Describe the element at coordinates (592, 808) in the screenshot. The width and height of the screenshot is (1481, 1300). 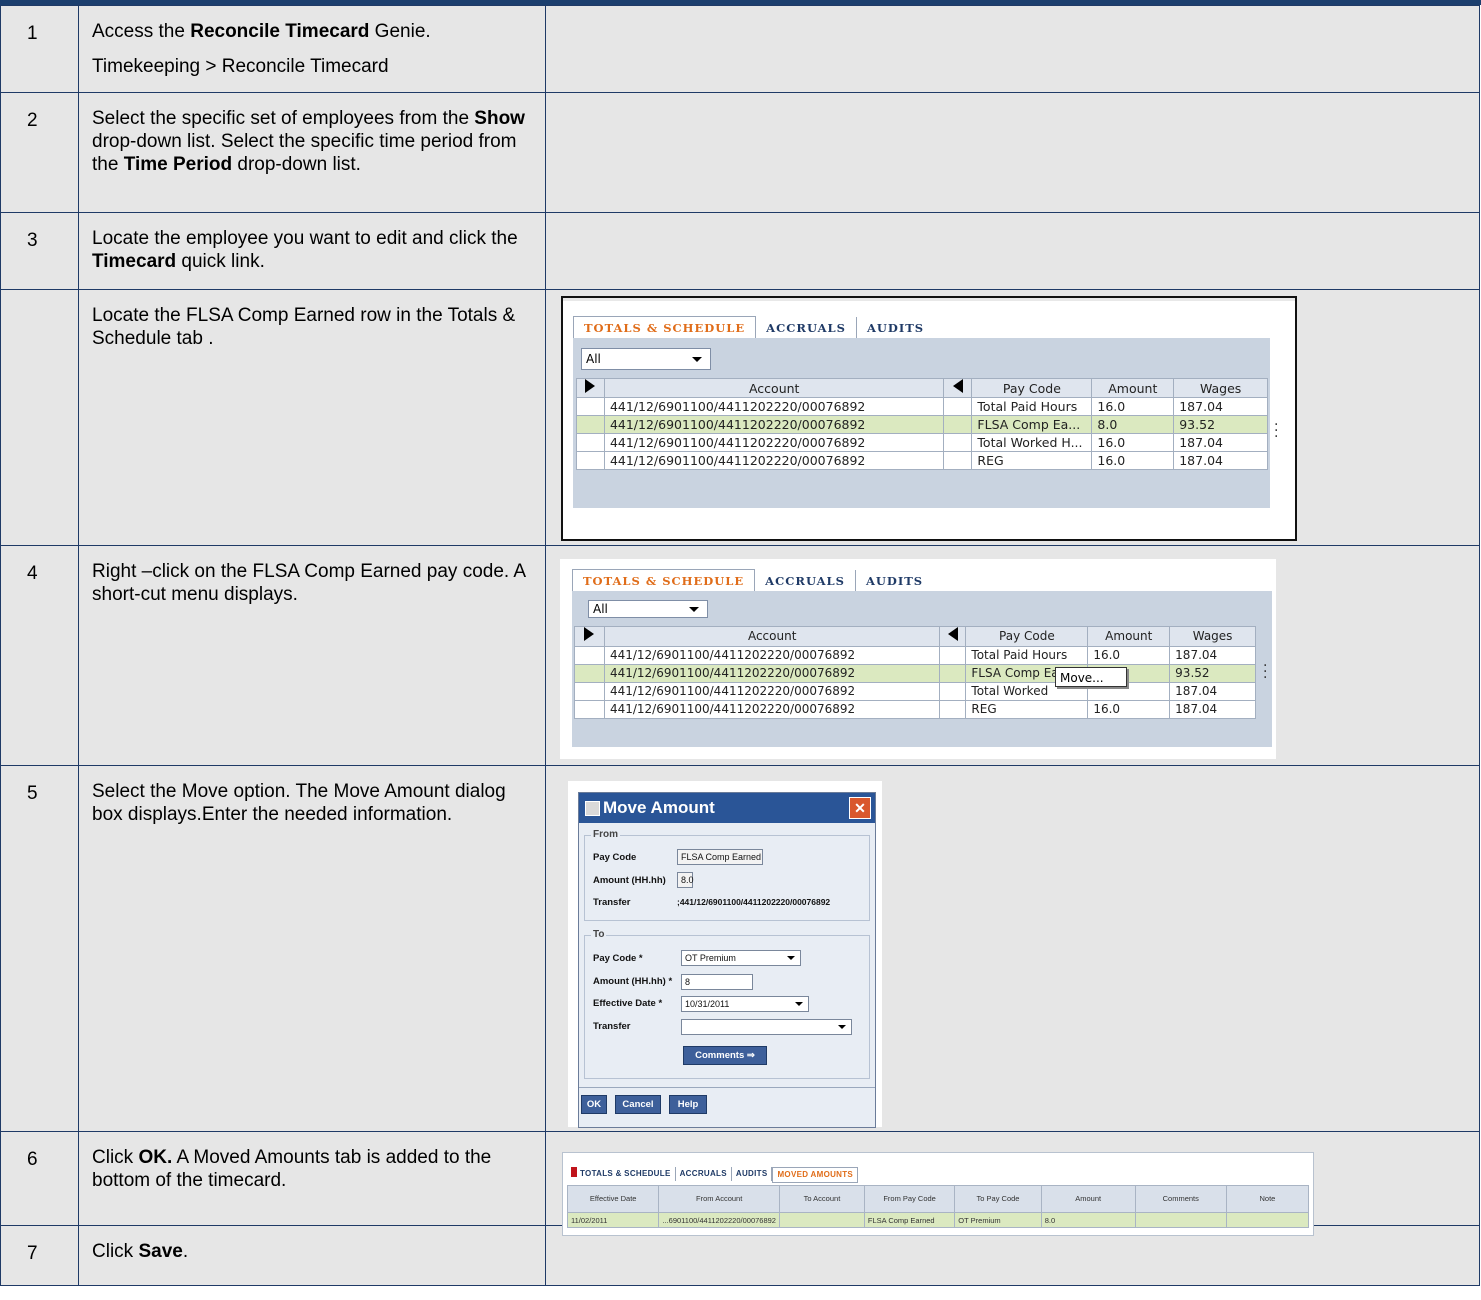
I see `app-icon` at that location.